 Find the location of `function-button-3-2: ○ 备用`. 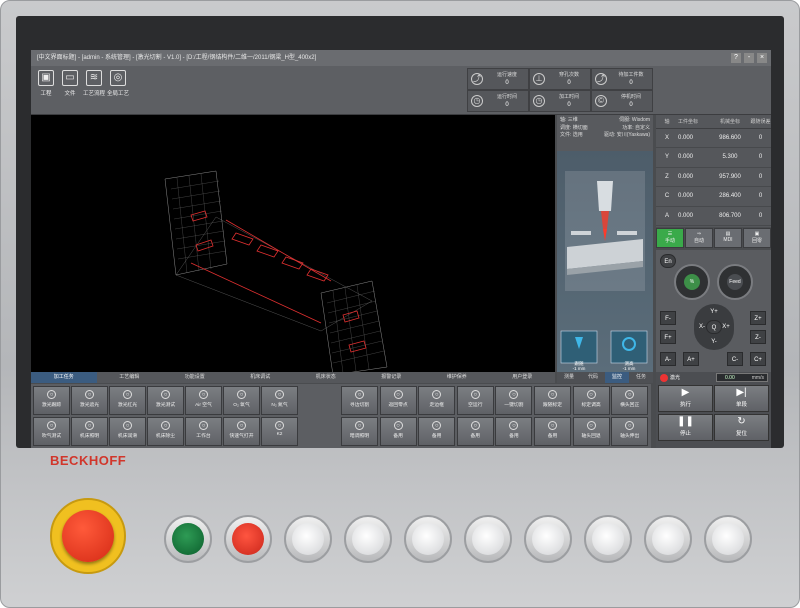

function-button-3-2: ○ 备用 is located at coordinates (437, 431).